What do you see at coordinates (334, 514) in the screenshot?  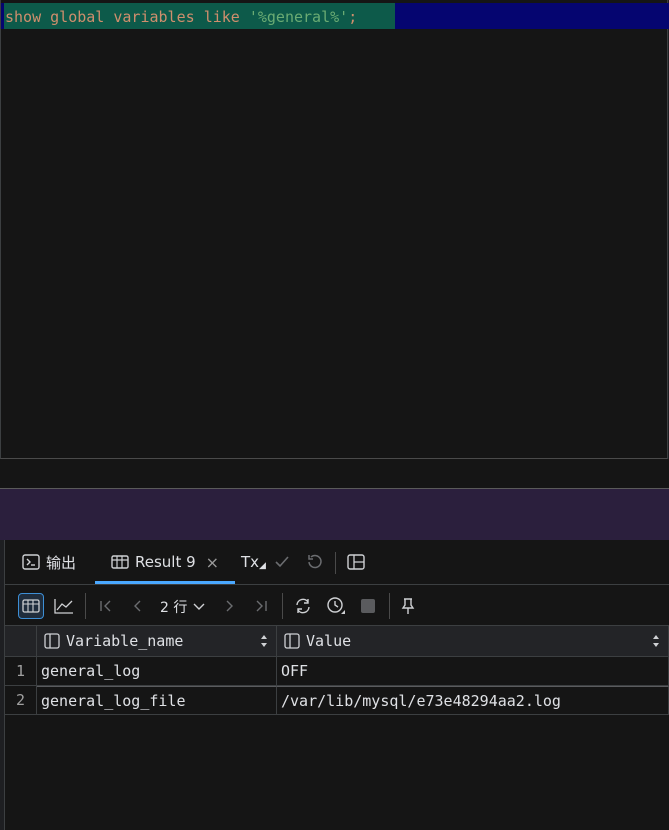 I see `panel-header-strip` at bounding box center [334, 514].